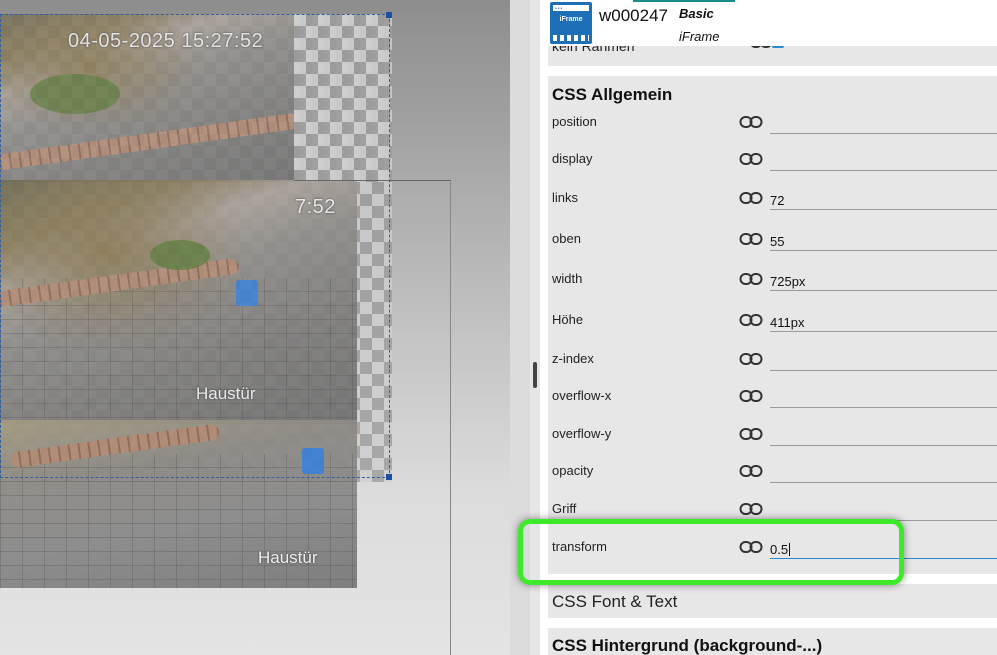 Image resolution: width=997 pixels, height=655 pixels. I want to click on widget-type: iFrame, so click(699, 36).